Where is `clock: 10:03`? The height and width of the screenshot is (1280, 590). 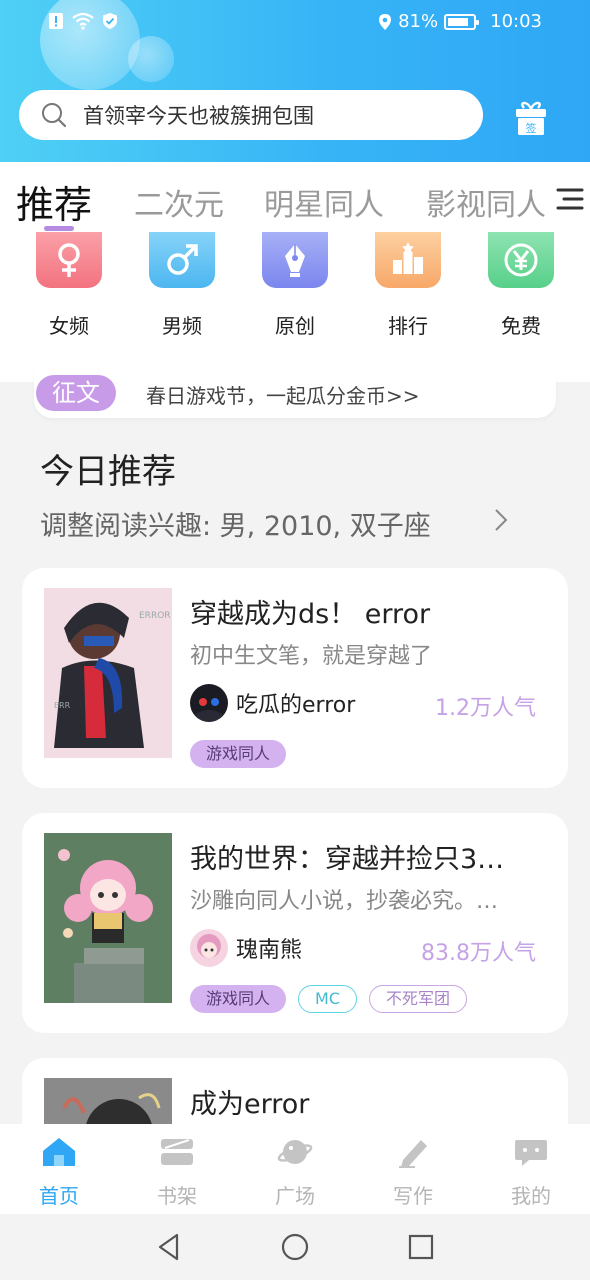
clock: 10:03 is located at coordinates (516, 21).